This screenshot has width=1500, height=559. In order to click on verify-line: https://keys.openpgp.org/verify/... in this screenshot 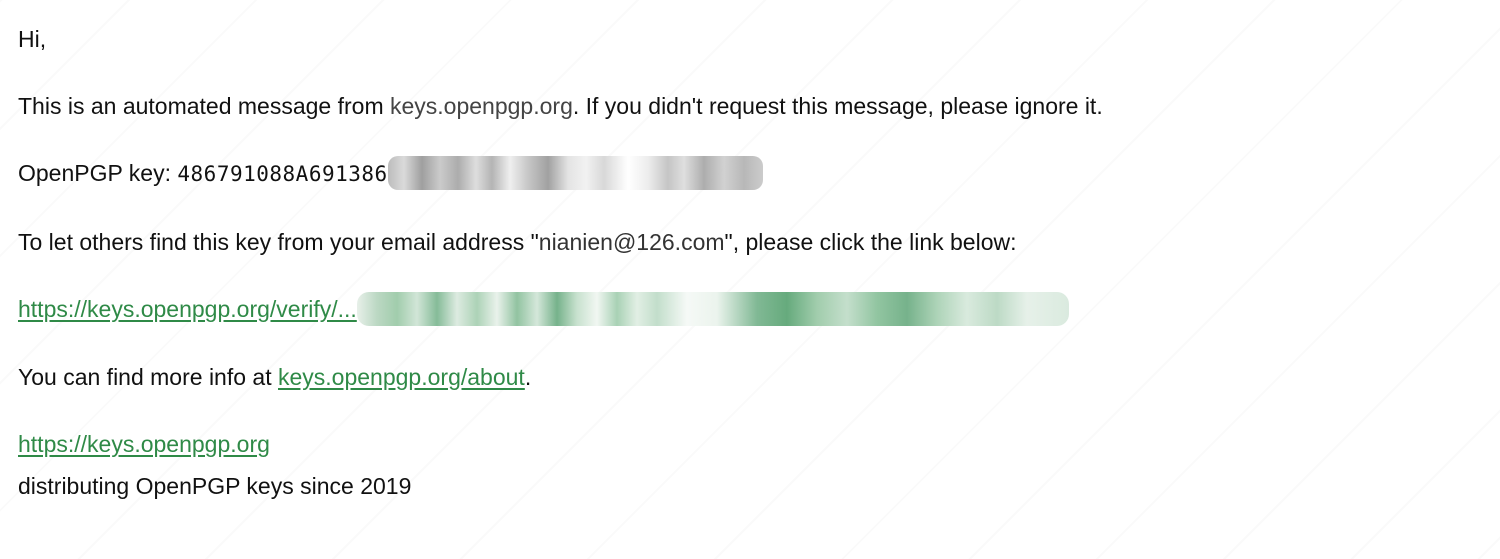, I will do `click(543, 310)`.